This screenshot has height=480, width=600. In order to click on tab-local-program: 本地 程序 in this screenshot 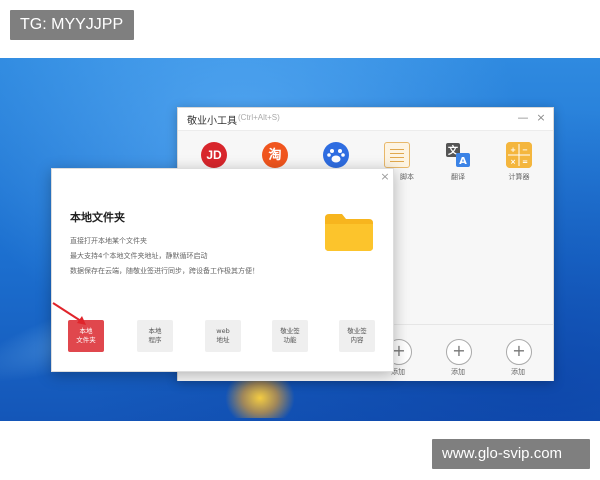, I will do `click(155, 336)`.